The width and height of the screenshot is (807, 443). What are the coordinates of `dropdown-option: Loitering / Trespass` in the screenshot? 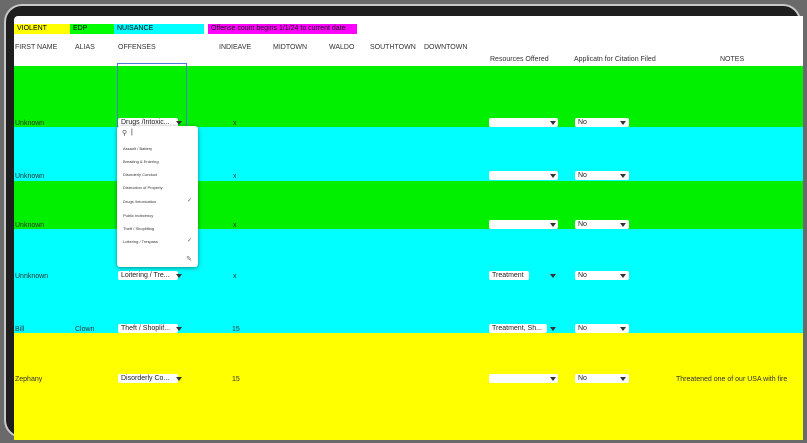 It's located at (140, 241).